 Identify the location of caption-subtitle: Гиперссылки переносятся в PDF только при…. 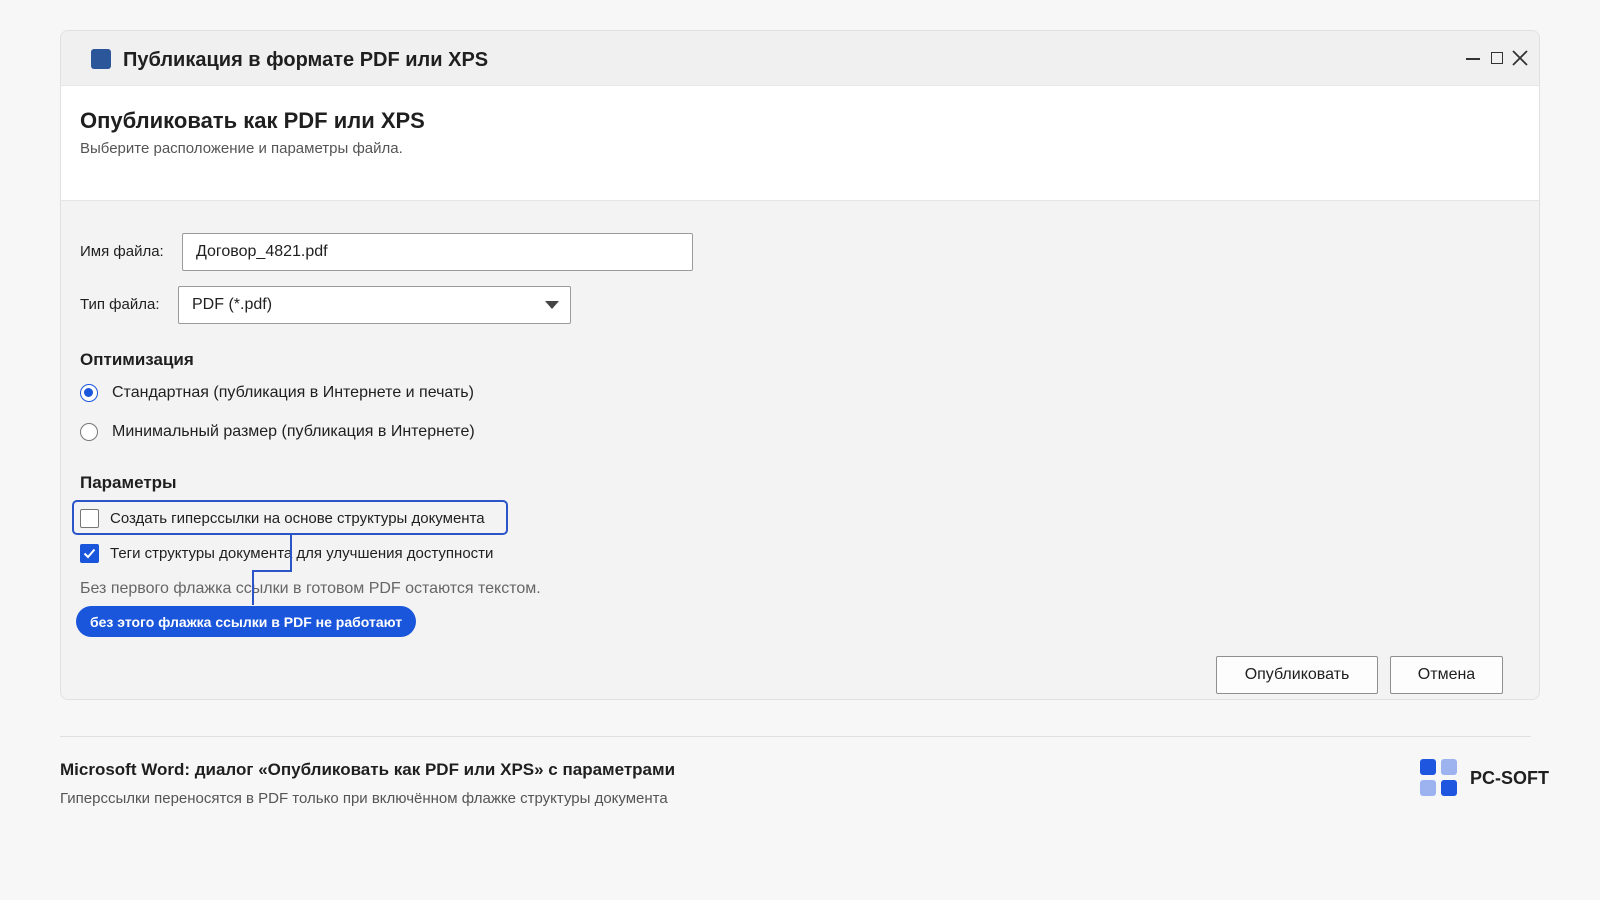
(364, 798).